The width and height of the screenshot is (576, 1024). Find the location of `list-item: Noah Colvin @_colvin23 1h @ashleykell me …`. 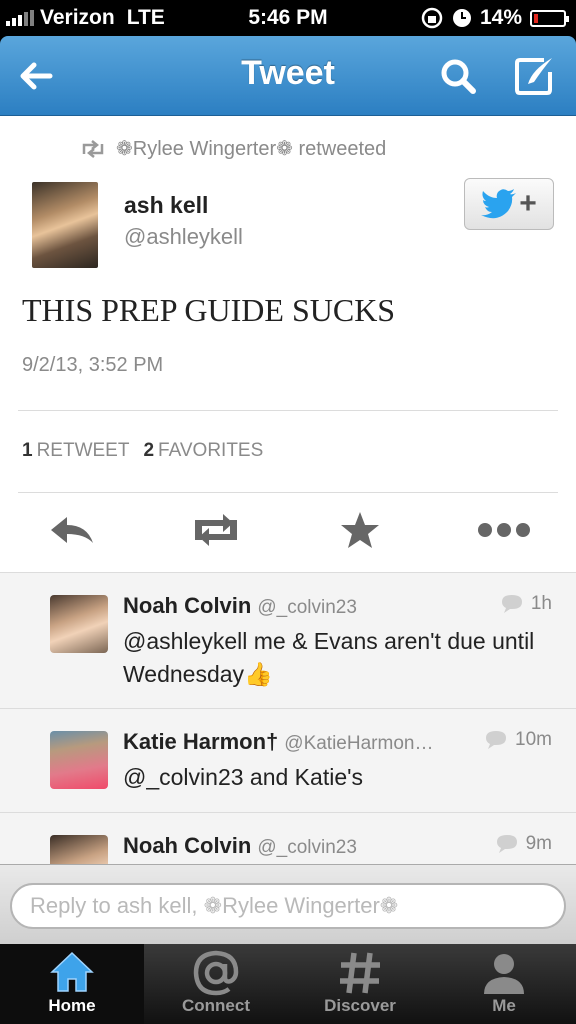

list-item: Noah Colvin @_colvin23 1h @ashleykell me … is located at coordinates (288, 641).